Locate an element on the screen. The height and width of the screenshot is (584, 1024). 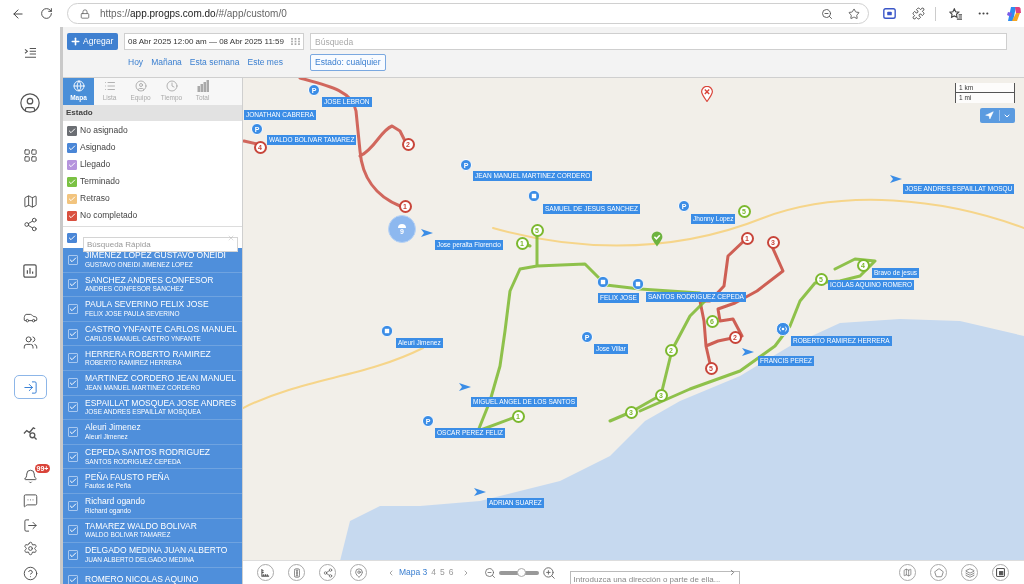
check-pin-icon is located at coordinates (657, 239).